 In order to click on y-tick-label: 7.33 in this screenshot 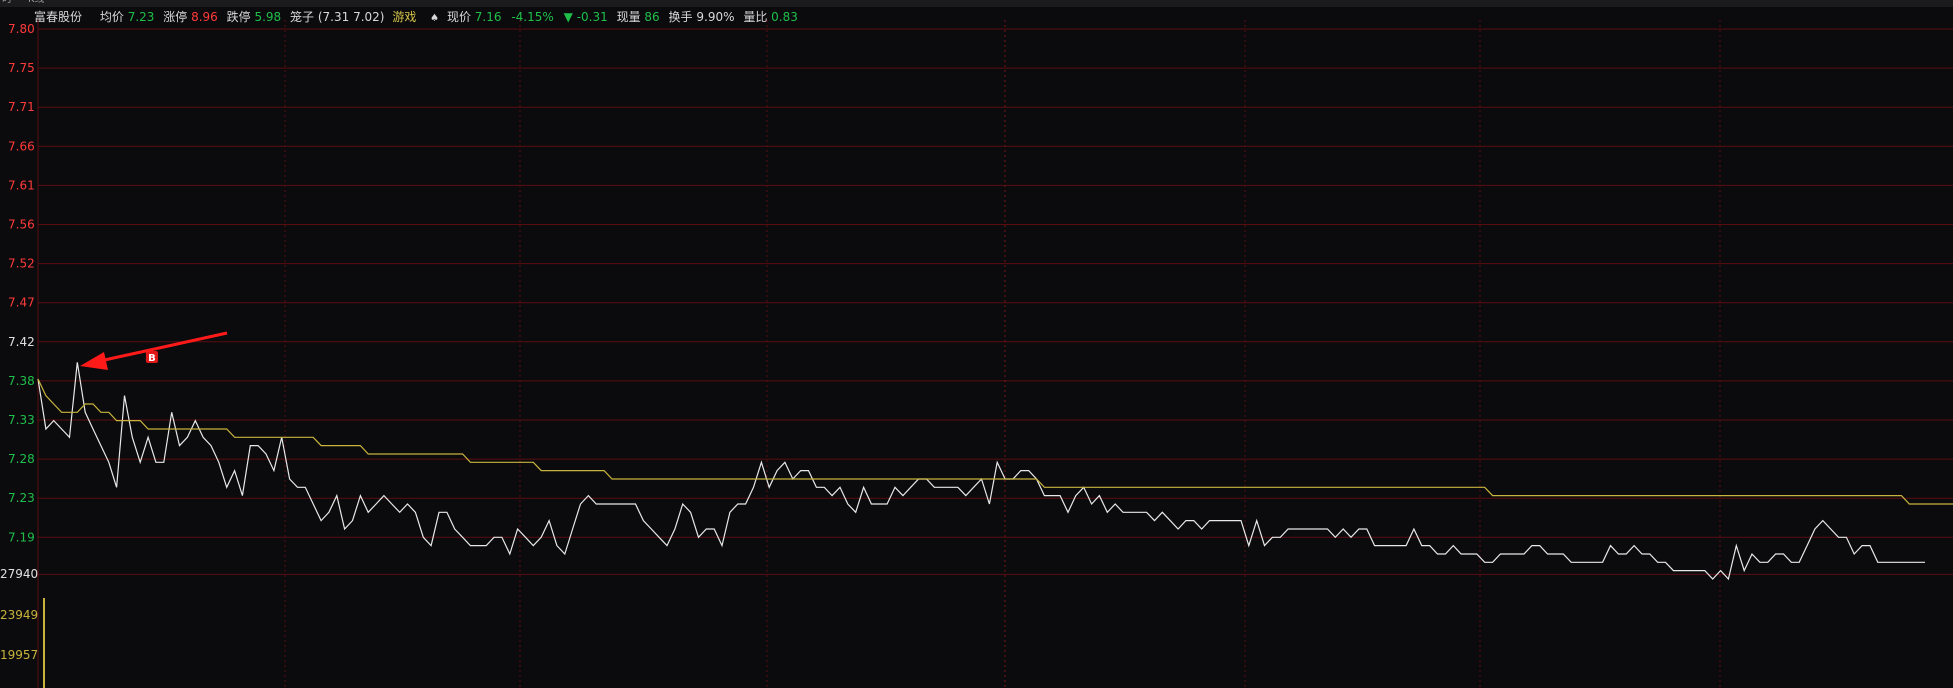, I will do `click(21, 420)`.